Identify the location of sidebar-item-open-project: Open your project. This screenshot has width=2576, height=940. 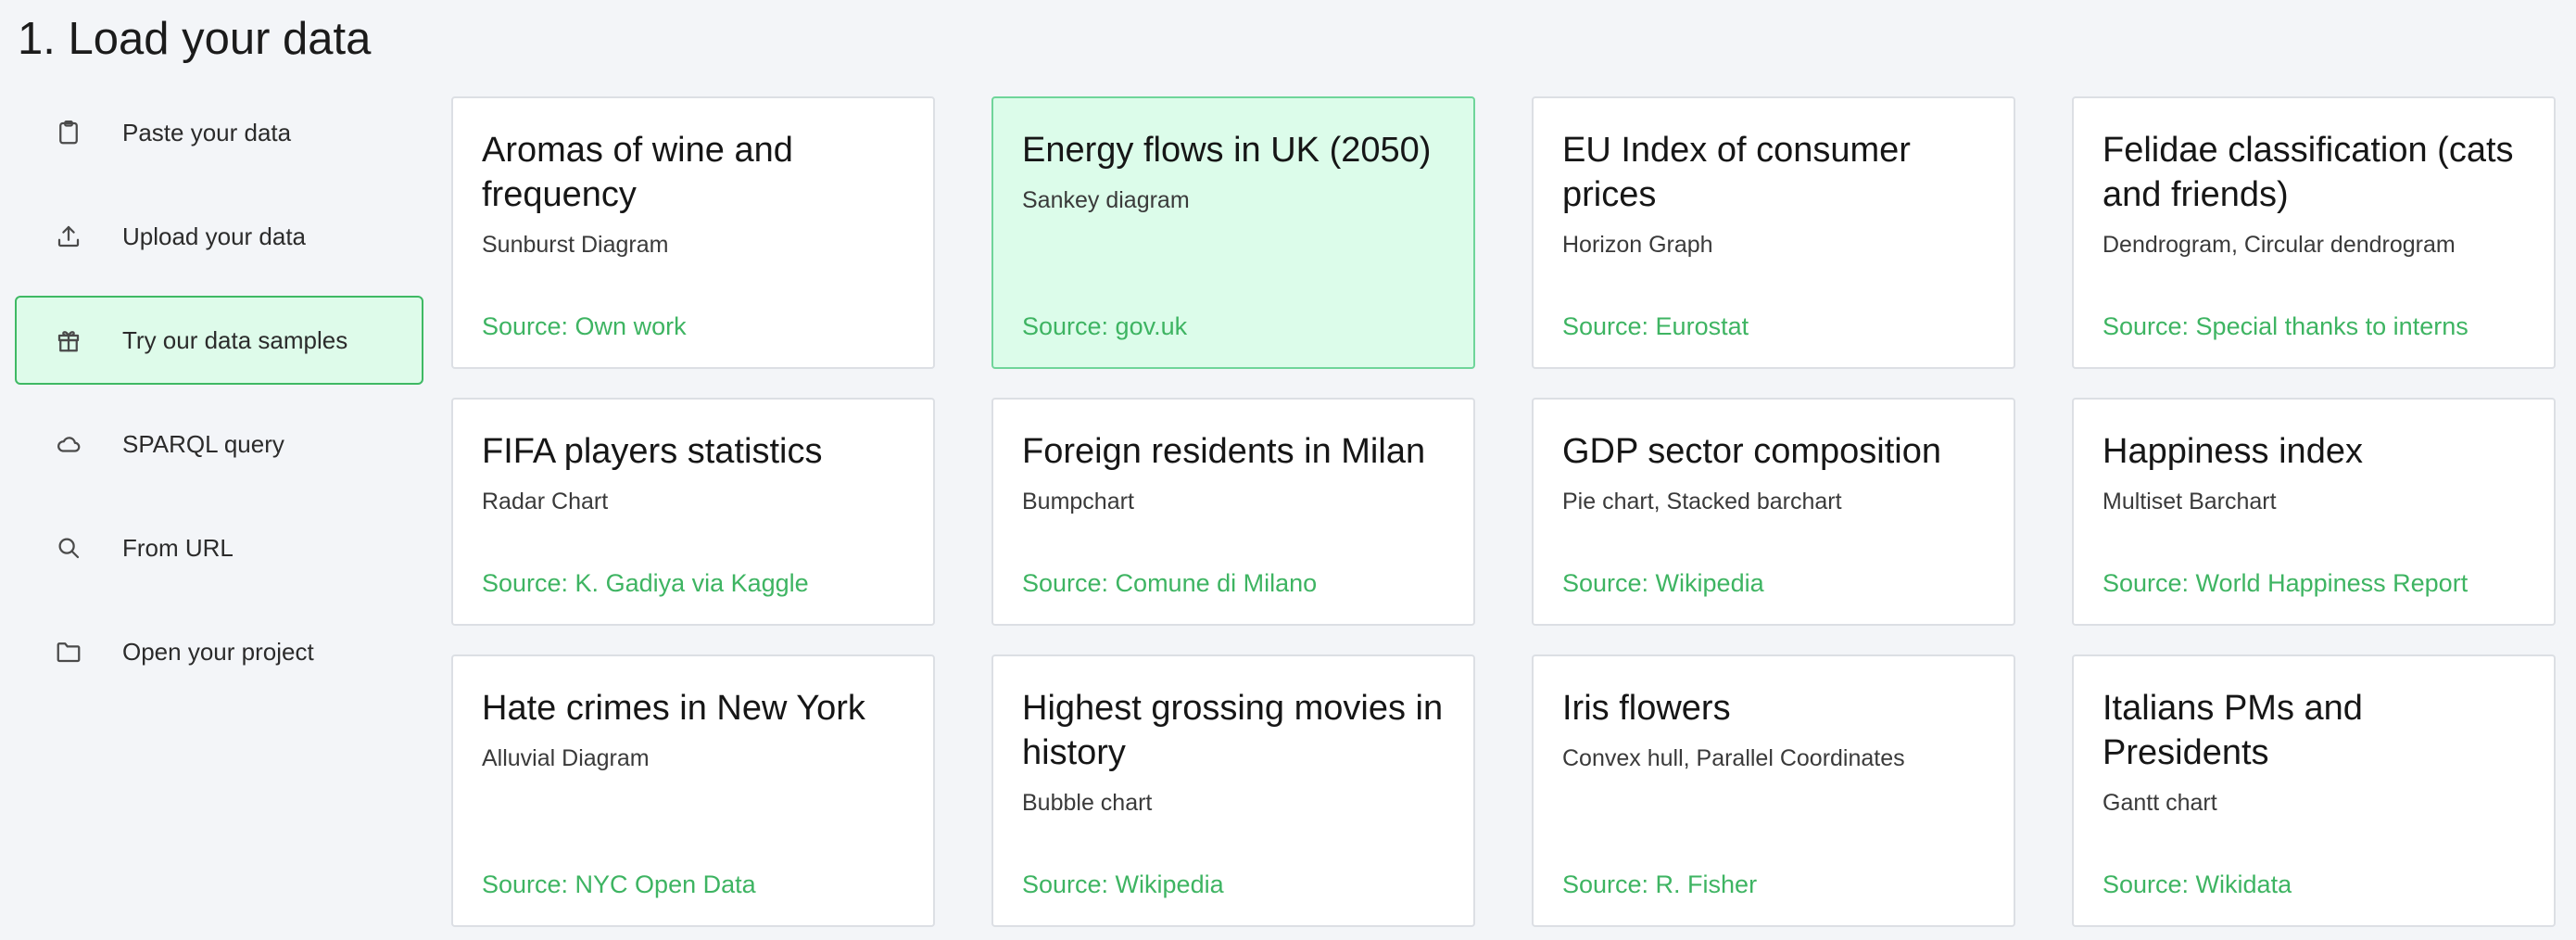
(219, 651).